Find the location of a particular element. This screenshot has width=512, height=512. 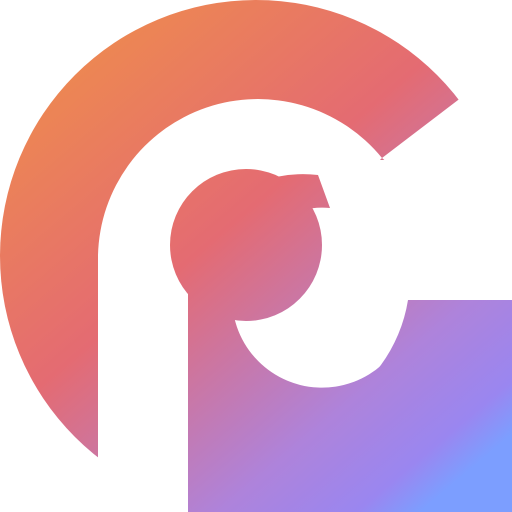

logo-ball is located at coordinates (246, 245).